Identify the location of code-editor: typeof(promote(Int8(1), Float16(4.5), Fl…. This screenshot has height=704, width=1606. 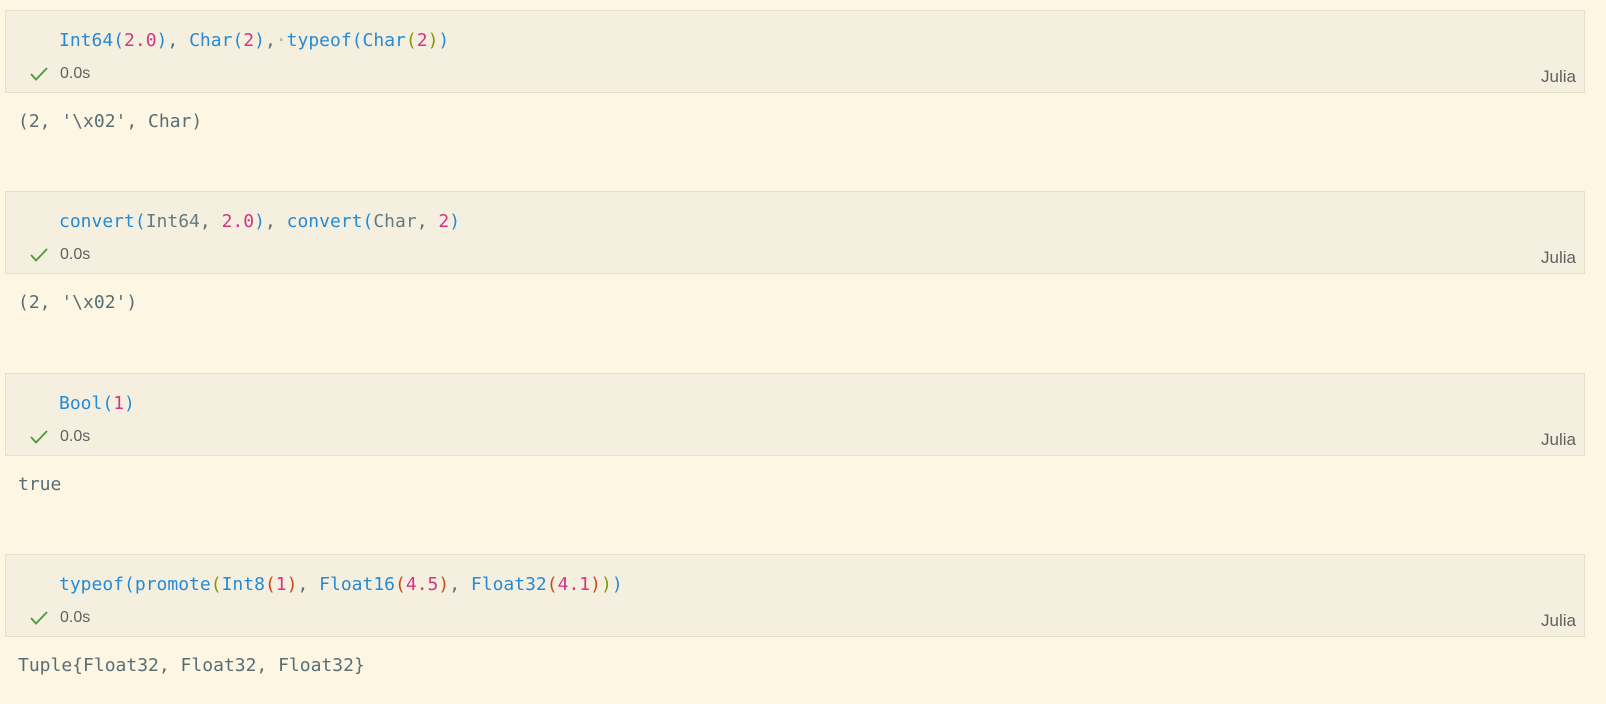
(341, 585).